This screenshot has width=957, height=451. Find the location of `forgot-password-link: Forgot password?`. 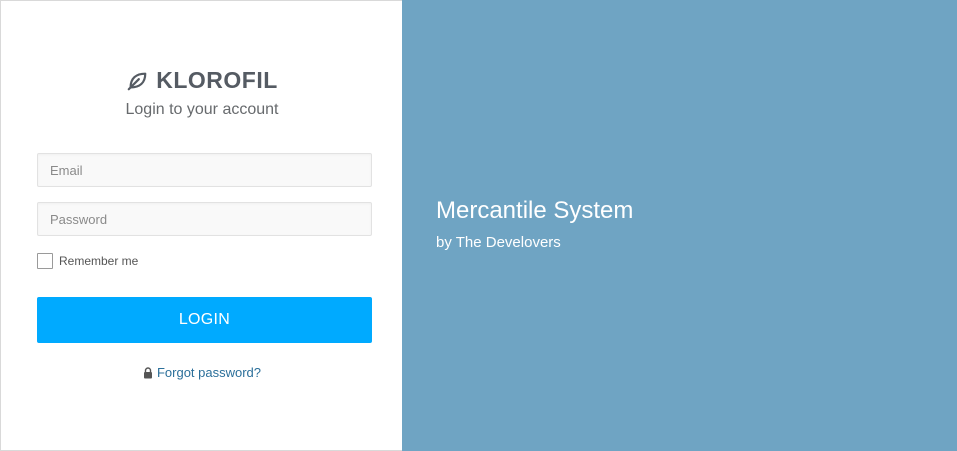

forgot-password-link: Forgot password? is located at coordinates (209, 372).